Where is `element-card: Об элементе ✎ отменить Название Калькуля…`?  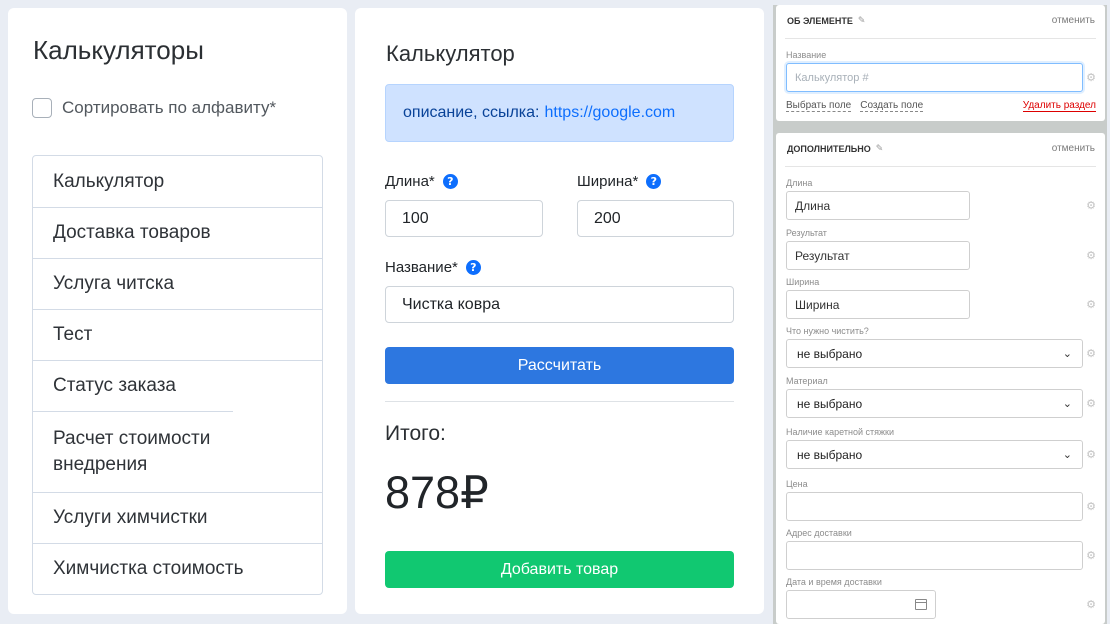
element-card: Об элементе ✎ отменить Название Калькуля… is located at coordinates (940, 63).